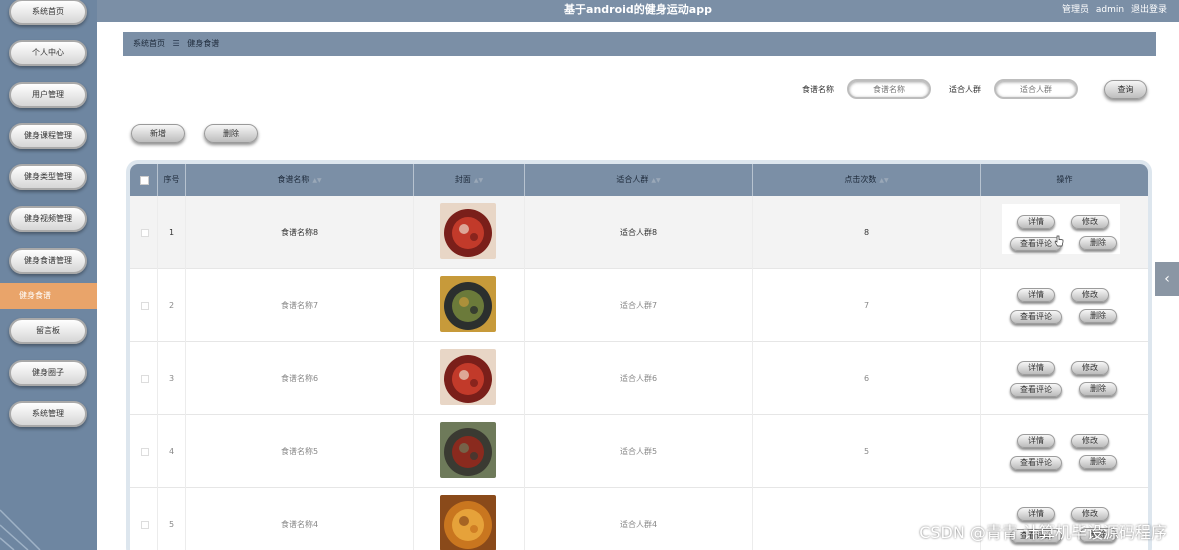 This screenshot has height=550, width=1179. What do you see at coordinates (1149, 10) in the screenshot?
I see `logout-link: 退出登录` at bounding box center [1149, 10].